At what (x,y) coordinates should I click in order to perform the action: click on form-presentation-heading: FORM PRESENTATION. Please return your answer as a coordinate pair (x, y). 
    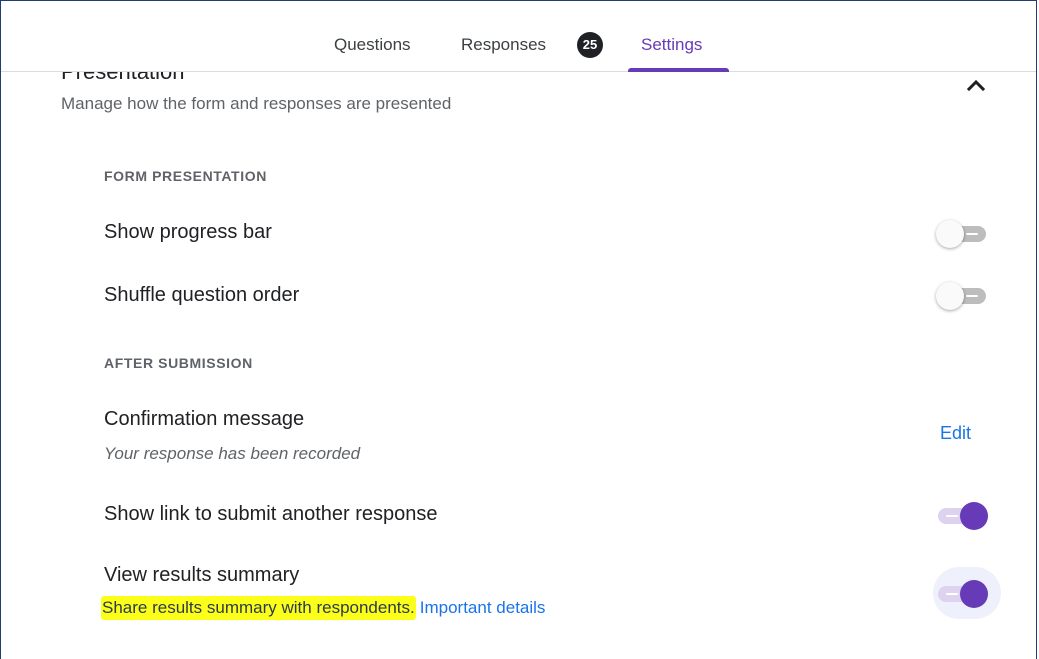
    Looking at the image, I should click on (185, 176).